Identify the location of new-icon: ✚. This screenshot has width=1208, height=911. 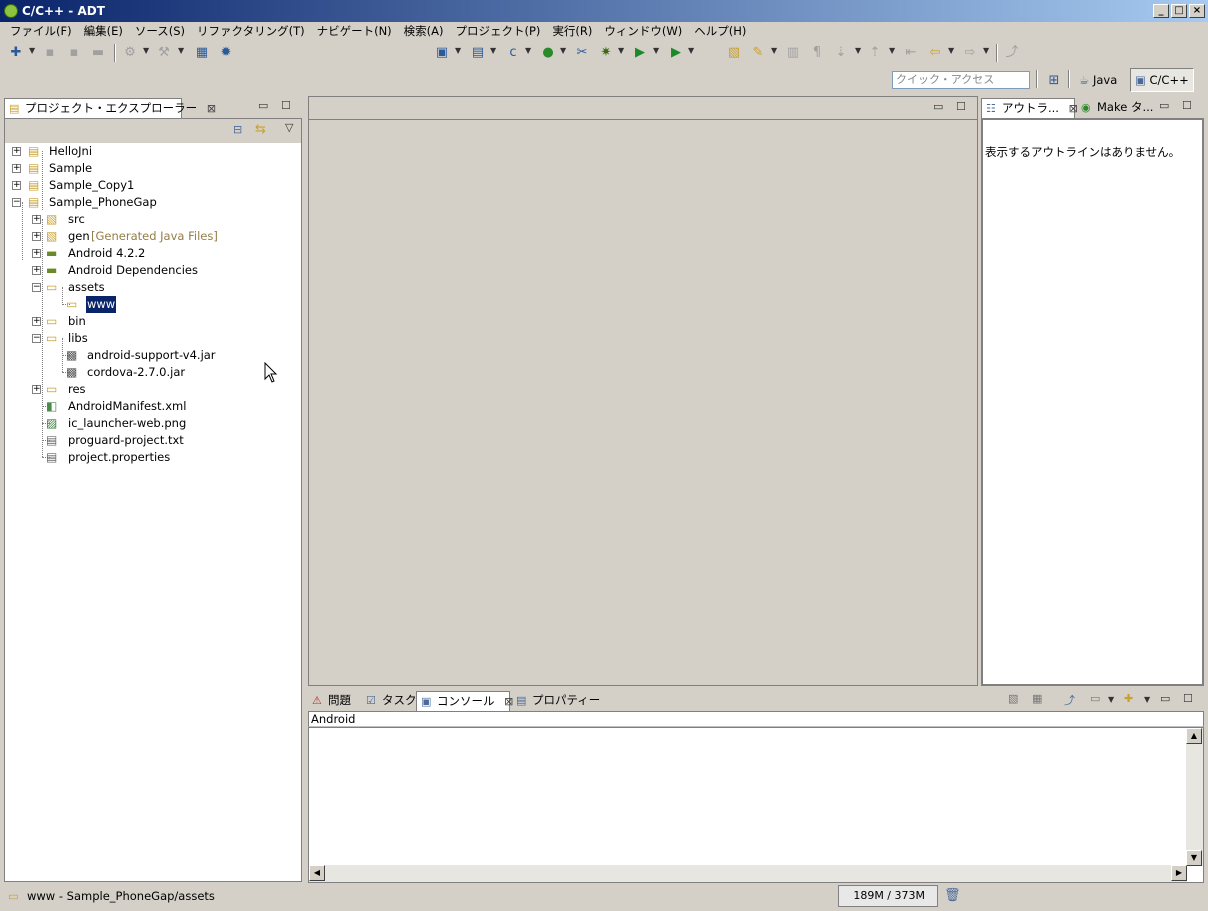
(16, 53).